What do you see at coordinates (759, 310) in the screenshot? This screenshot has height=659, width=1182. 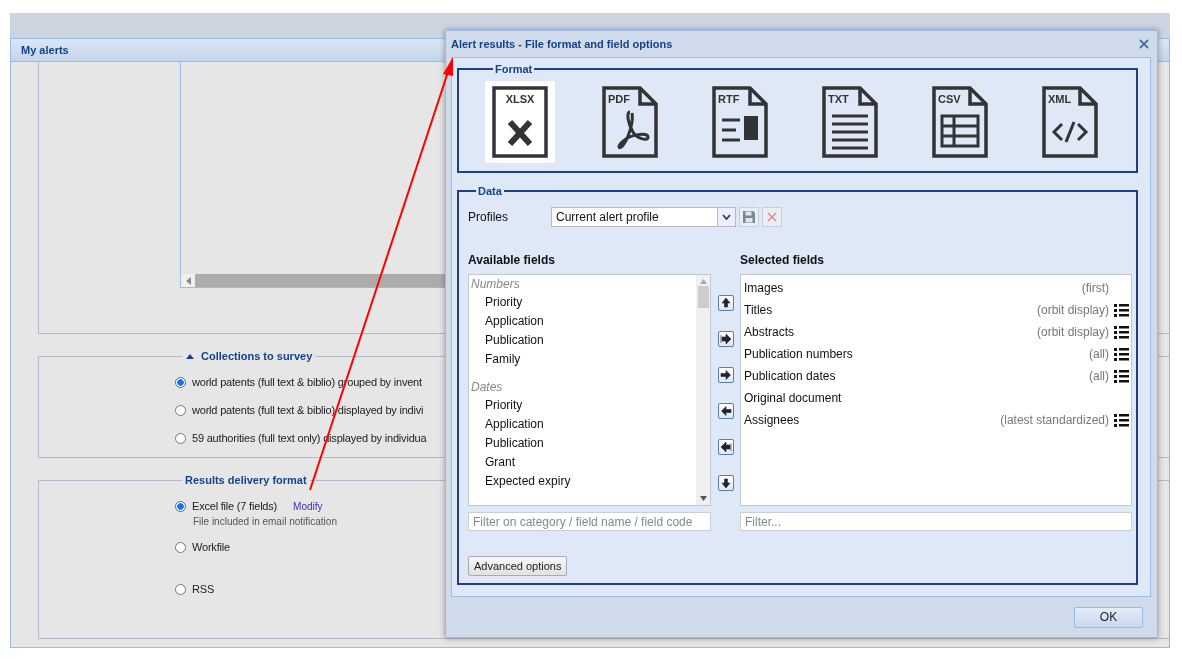 I see `field-name: Titles` at bounding box center [759, 310].